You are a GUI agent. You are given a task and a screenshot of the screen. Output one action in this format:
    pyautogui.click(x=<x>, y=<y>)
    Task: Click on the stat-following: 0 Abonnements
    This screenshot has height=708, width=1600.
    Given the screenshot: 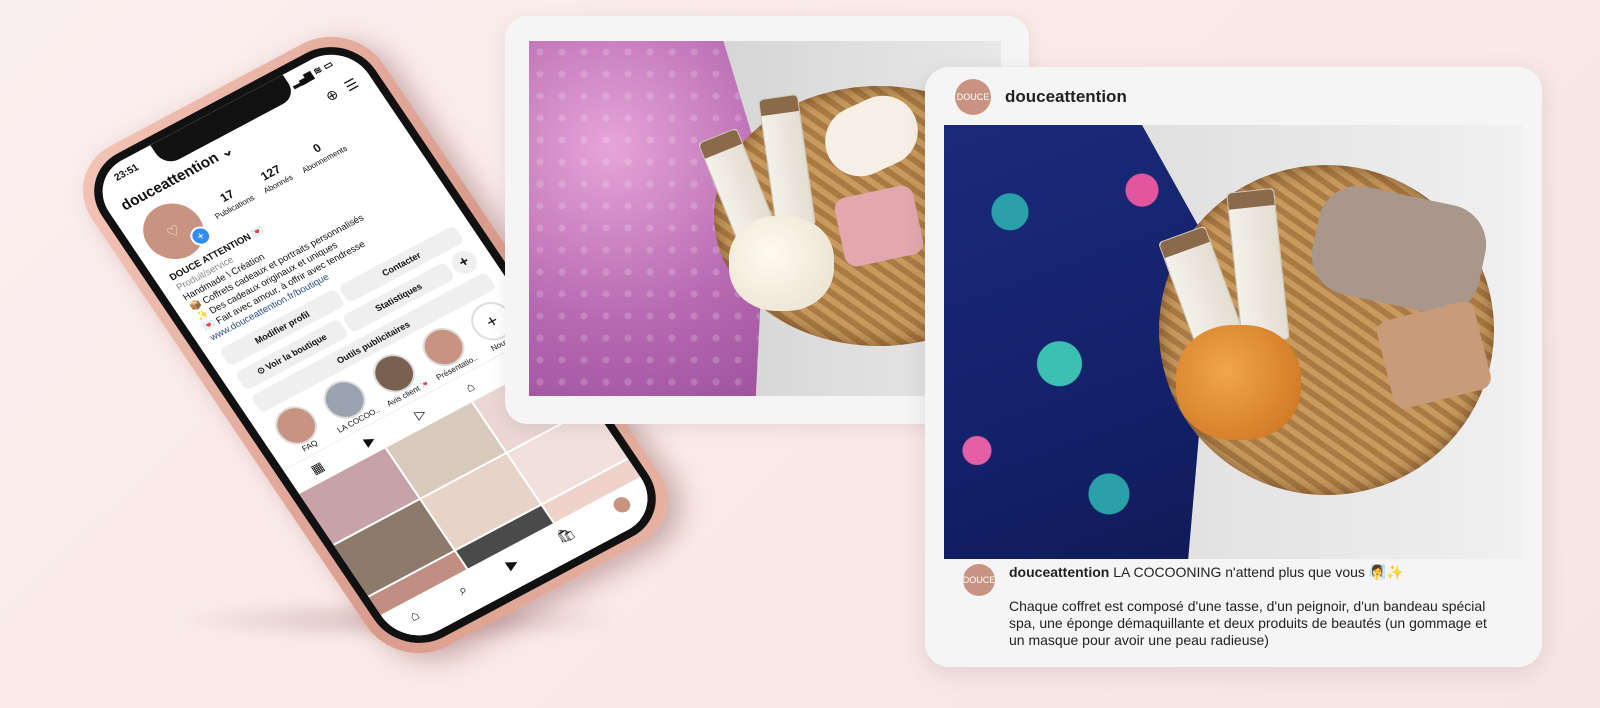 What is the action you would take?
    pyautogui.click(x=320, y=153)
    